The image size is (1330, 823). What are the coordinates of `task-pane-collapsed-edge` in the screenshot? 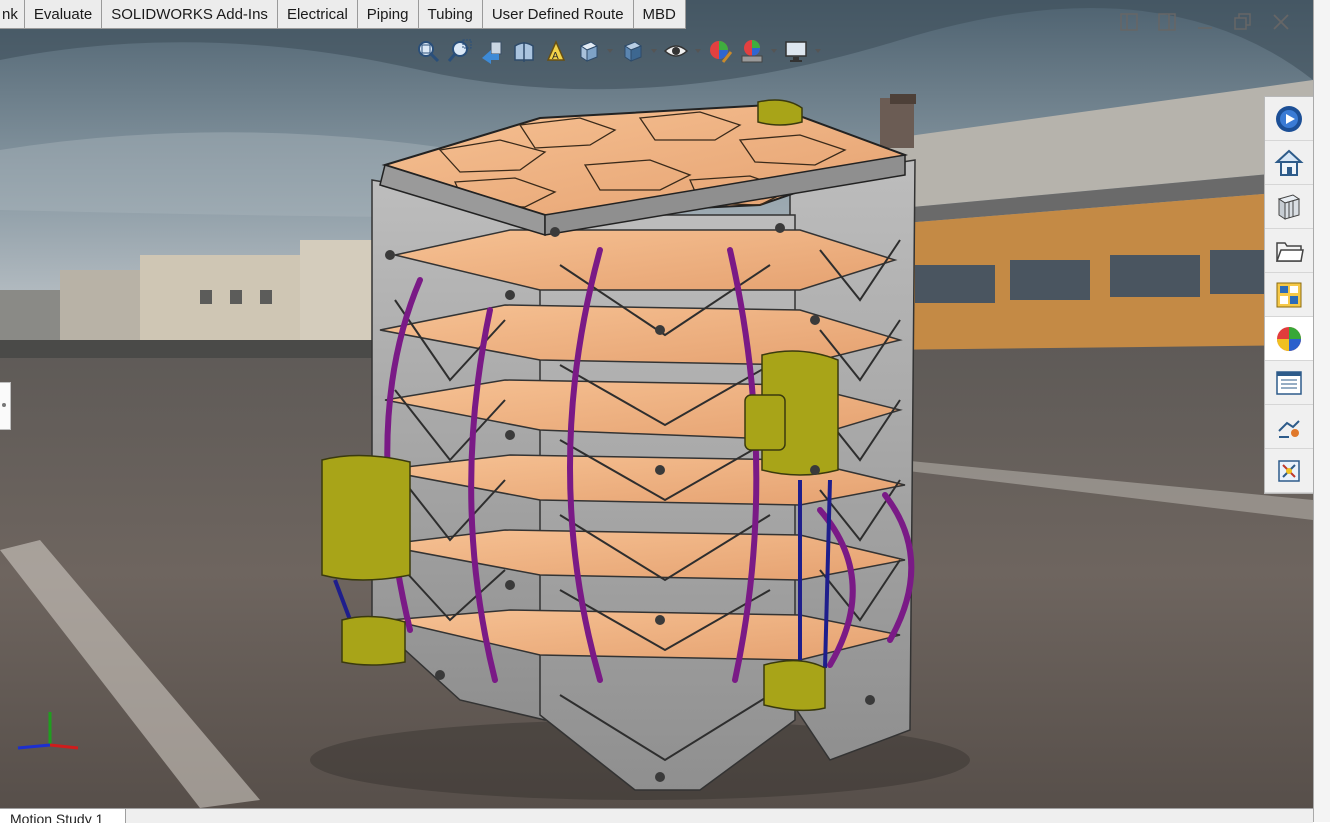 It's located at (1321, 411).